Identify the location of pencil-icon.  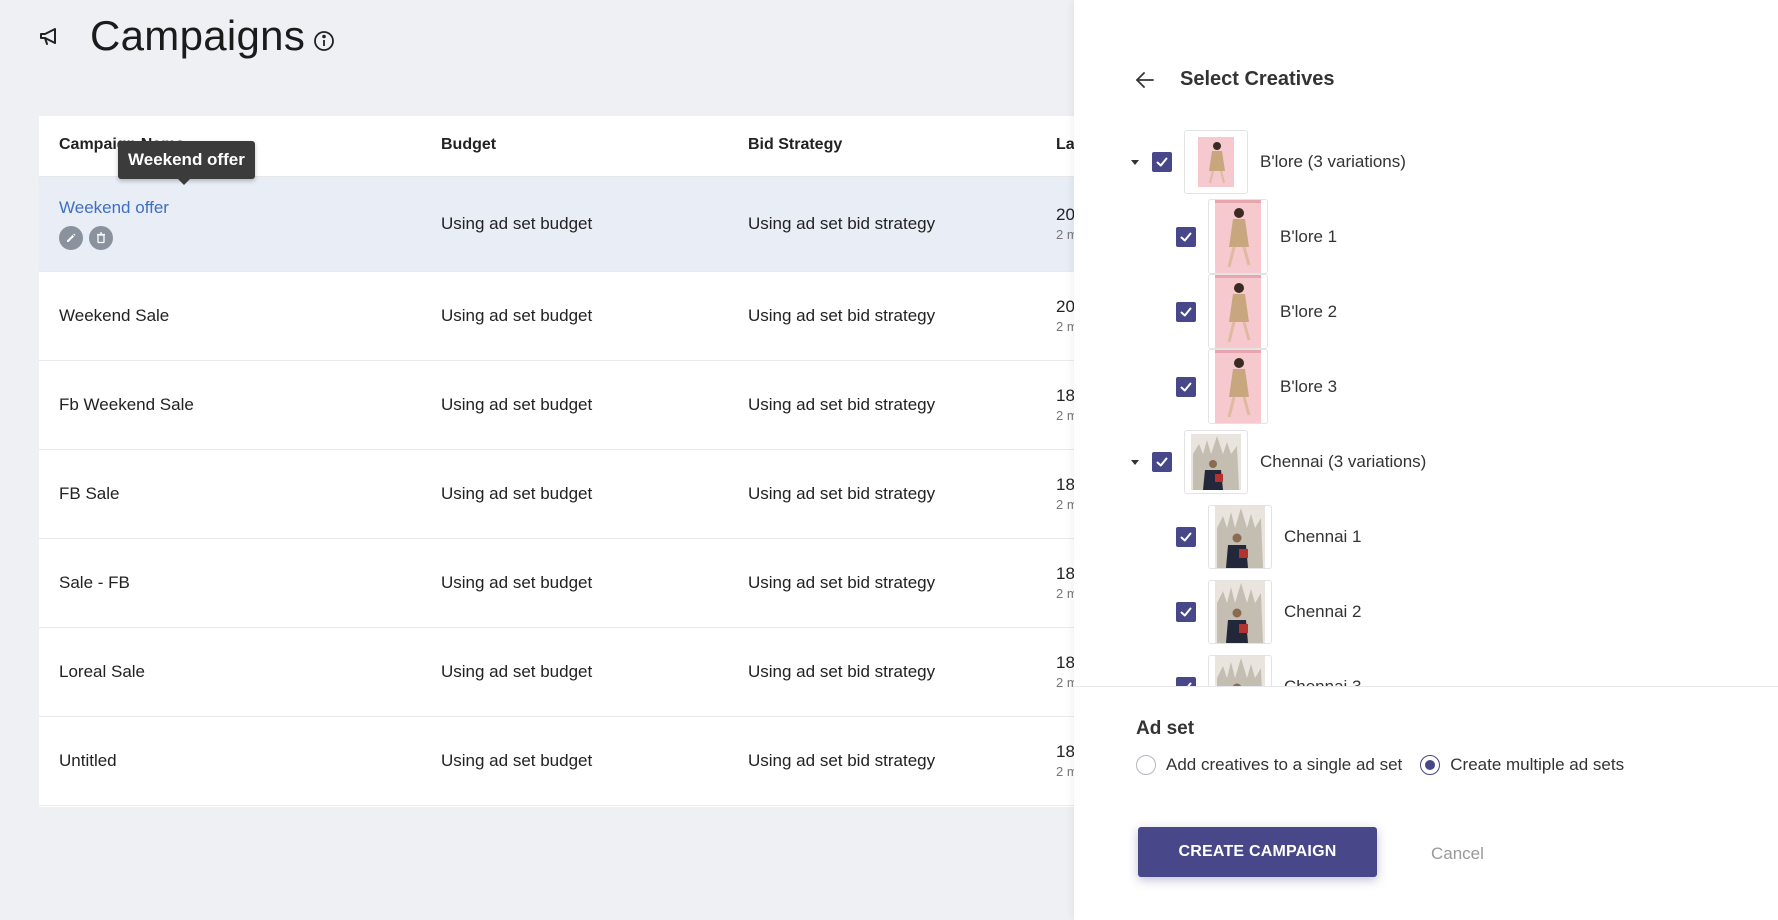
(71, 237).